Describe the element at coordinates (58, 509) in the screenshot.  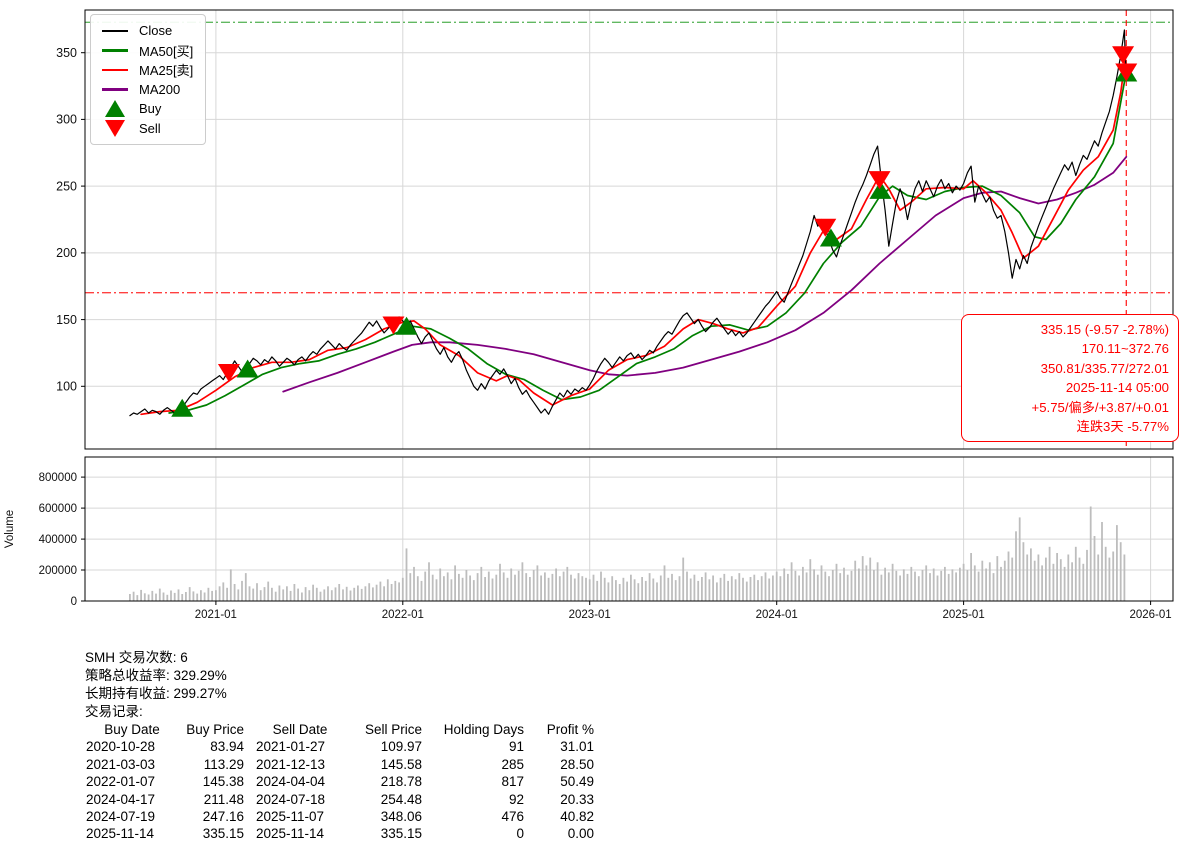
I see `volume-tick-label: 600000` at that location.